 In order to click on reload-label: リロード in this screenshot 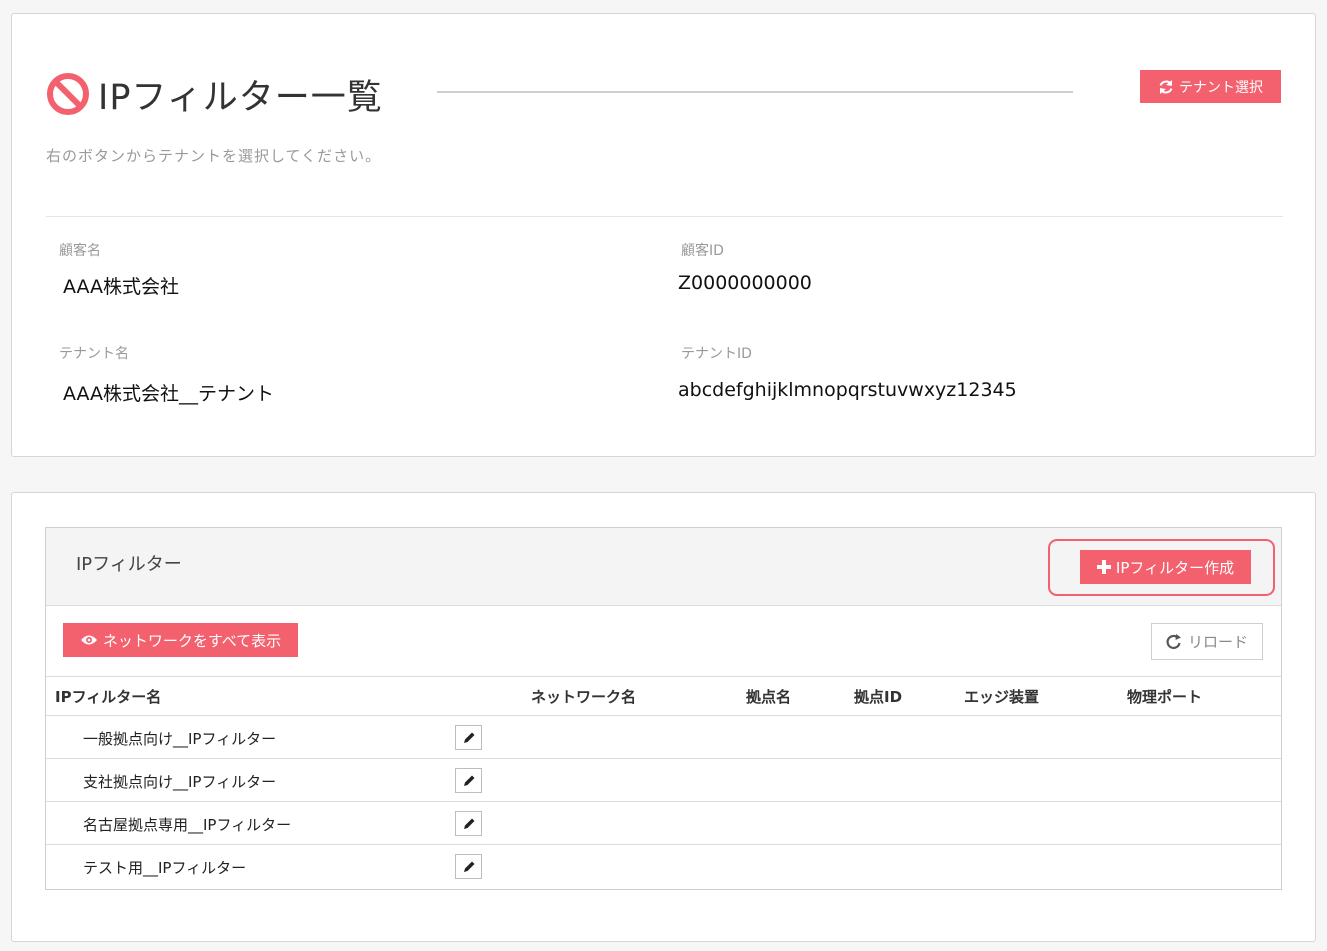, I will do `click(1217, 642)`.